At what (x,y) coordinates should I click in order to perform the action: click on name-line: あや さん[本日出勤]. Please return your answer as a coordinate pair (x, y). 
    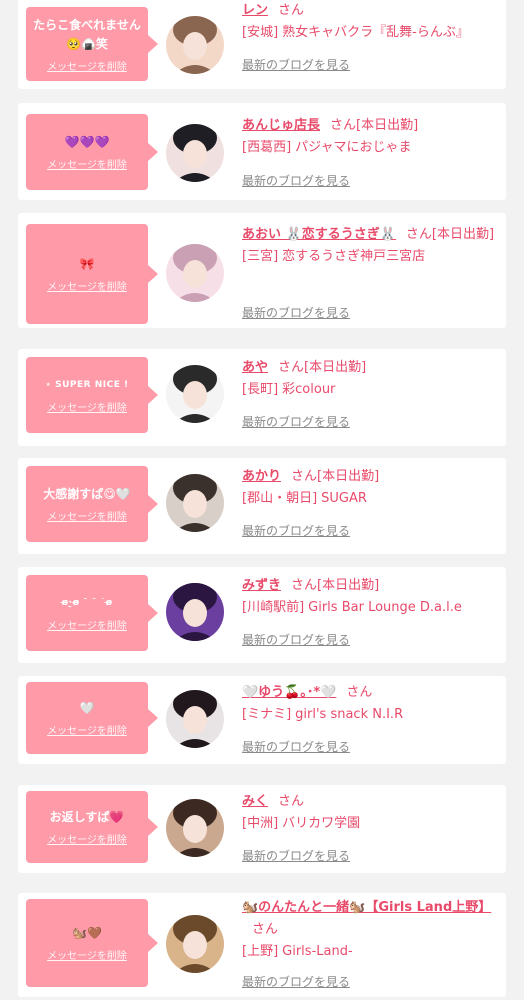
    Looking at the image, I should click on (370, 368).